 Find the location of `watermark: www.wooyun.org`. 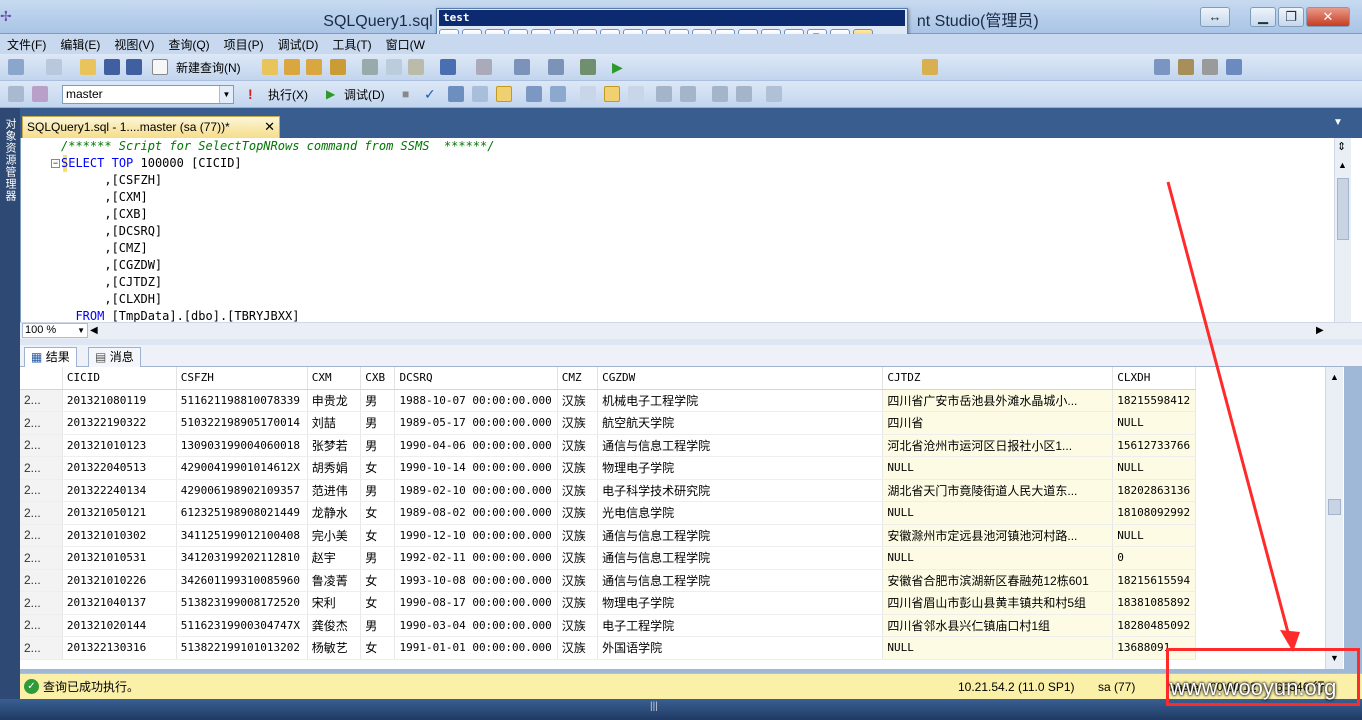

watermark: www.wooyun.org is located at coordinates (1253, 687).